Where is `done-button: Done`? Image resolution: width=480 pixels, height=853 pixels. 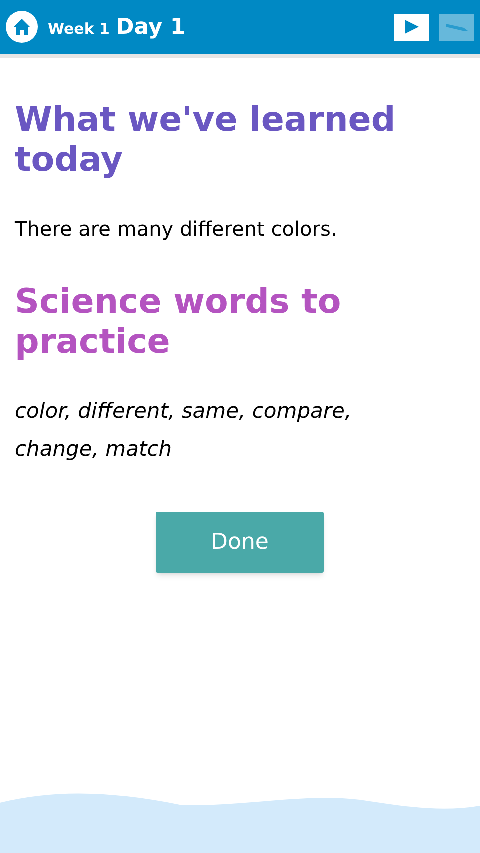 done-button: Done is located at coordinates (240, 542).